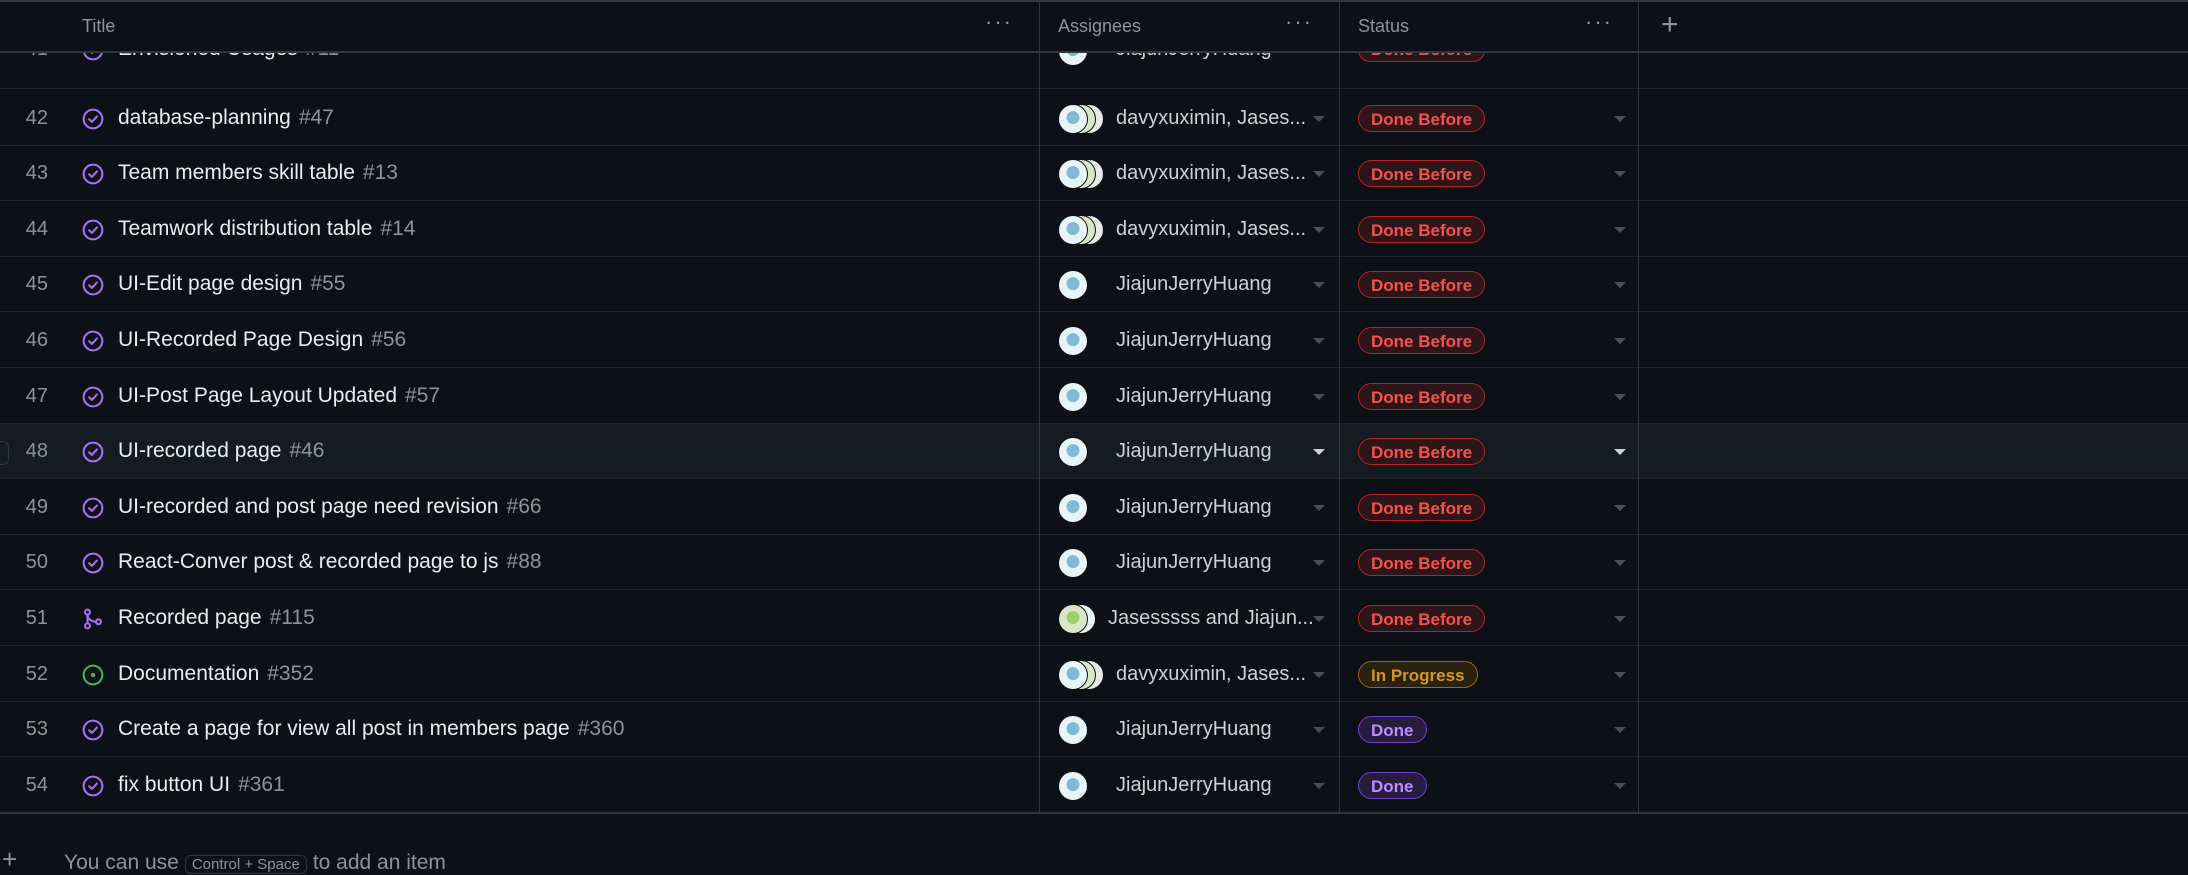 This screenshot has height=875, width=2188. I want to click on row-number: 52, so click(36, 673).